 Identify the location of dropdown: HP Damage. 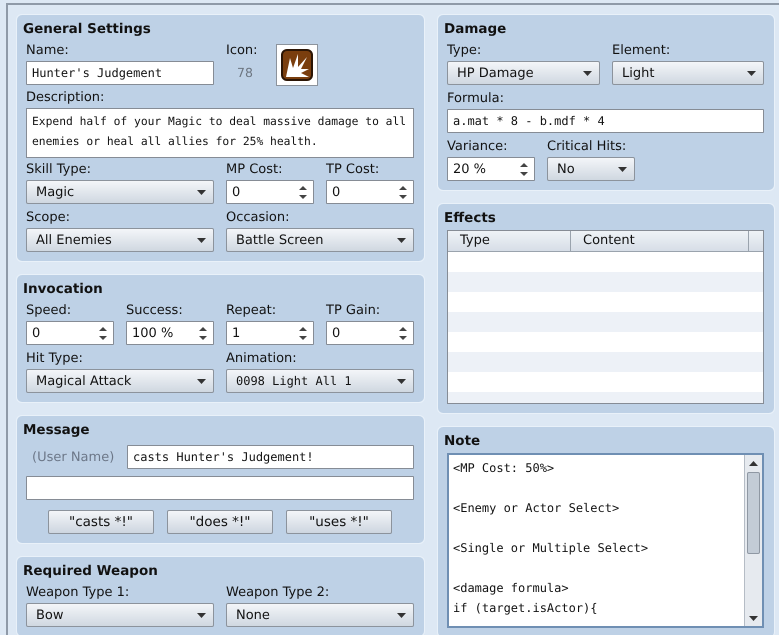
(523, 73).